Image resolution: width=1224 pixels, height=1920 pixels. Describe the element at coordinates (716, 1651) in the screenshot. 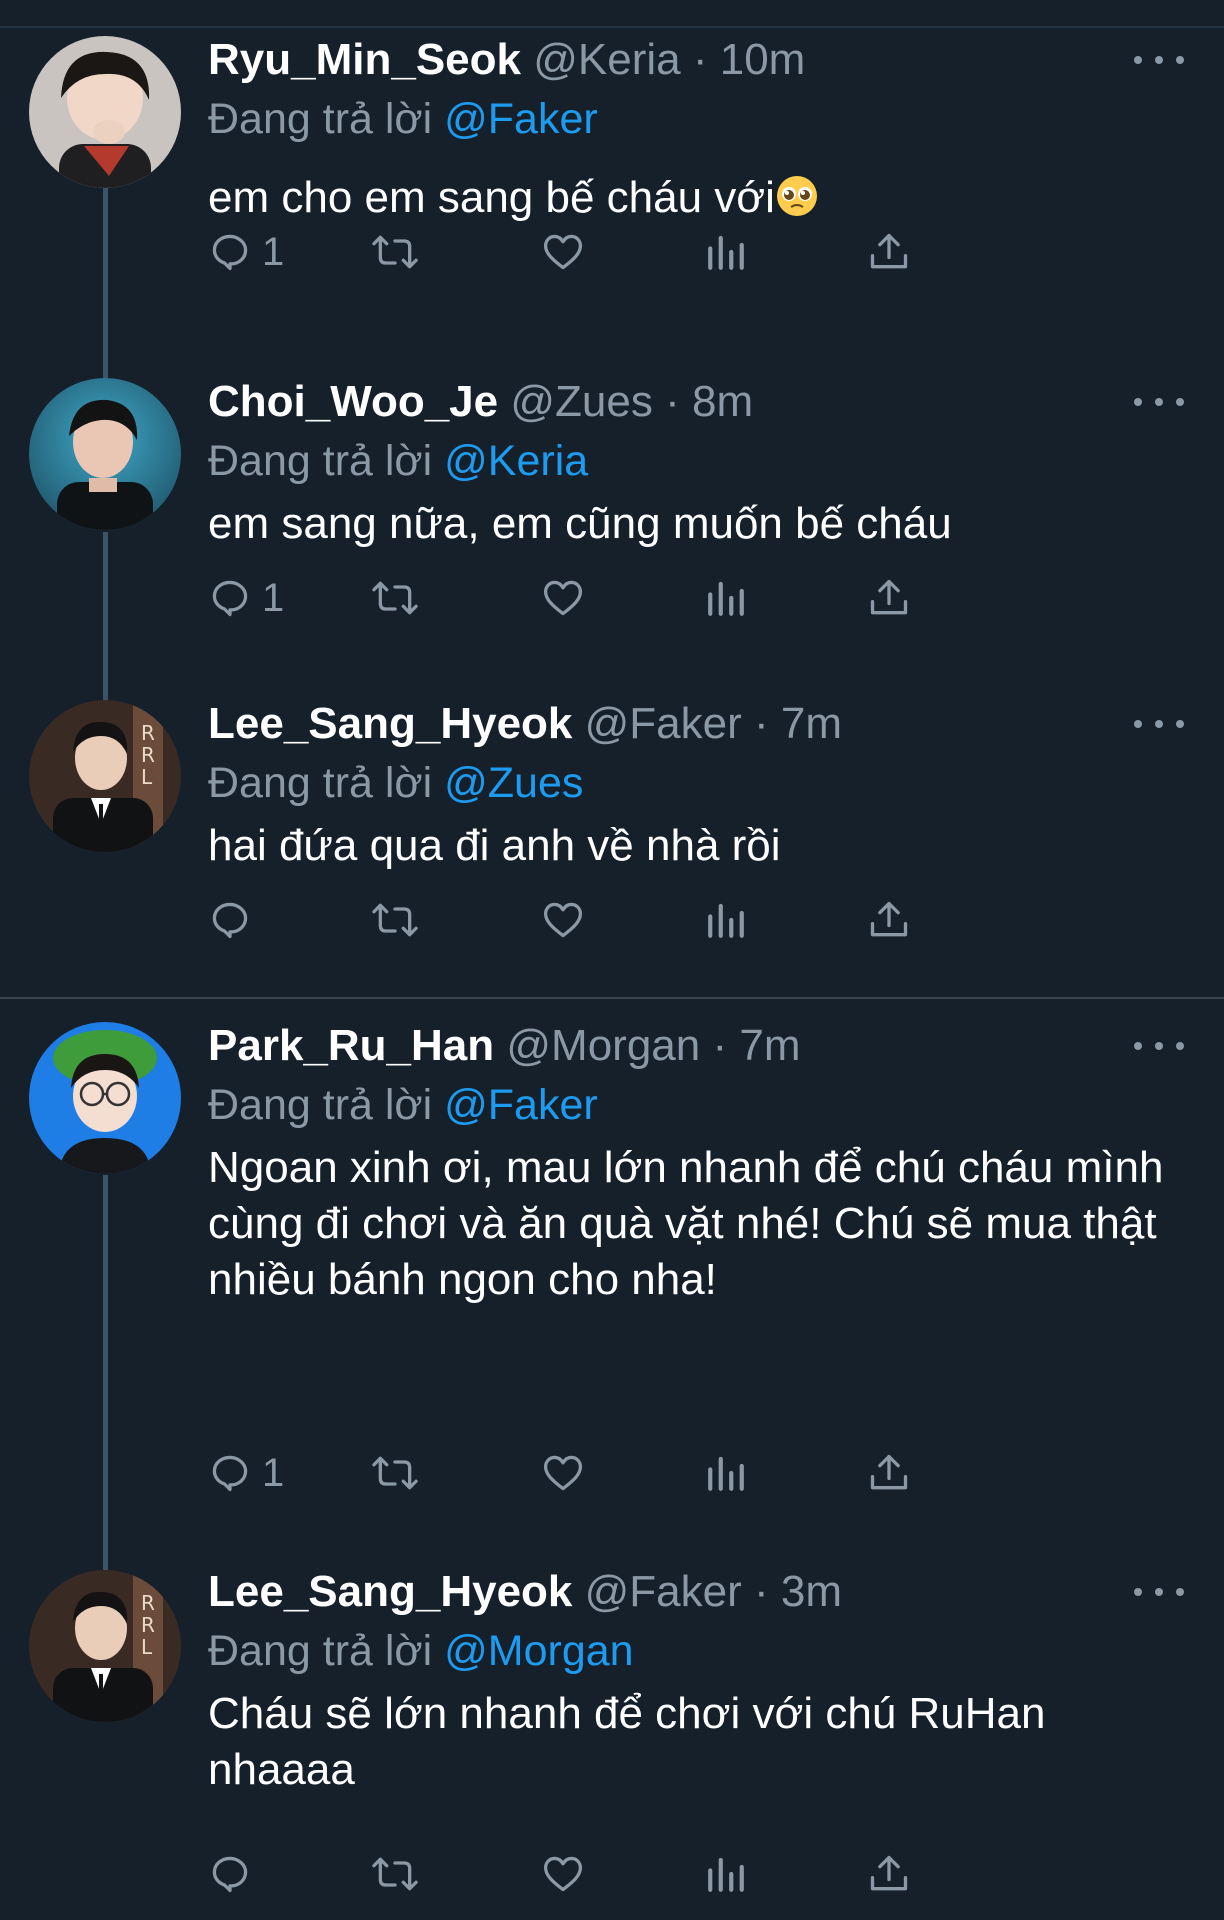

I see `replying-to: Đang trả lời @Morgan` at that location.